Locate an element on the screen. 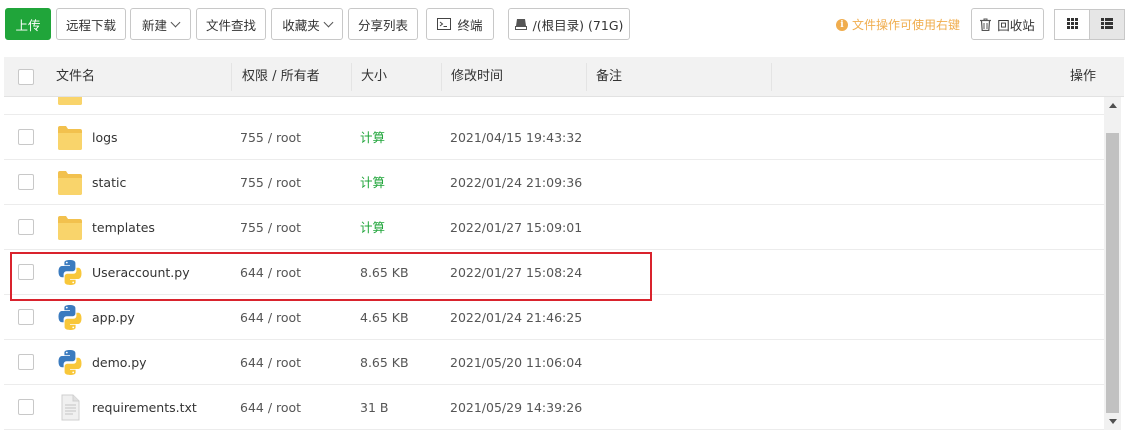 The image size is (1127, 440). table-header: 文件名 权限 / 所有者 大小 修改时间 备注 操作 is located at coordinates (564, 77).